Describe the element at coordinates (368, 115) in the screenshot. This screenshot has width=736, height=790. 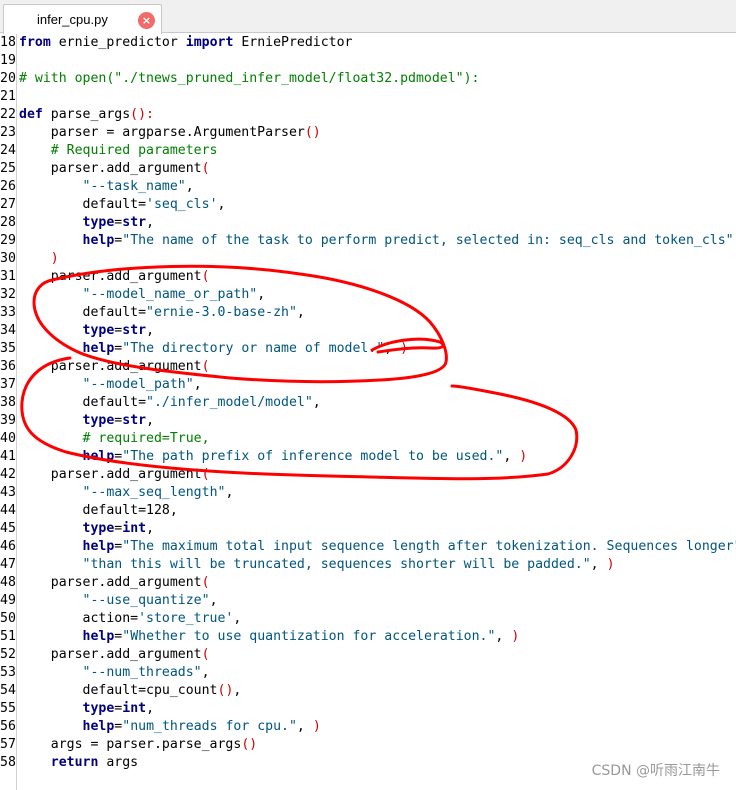
I see `code-line: 22 def parse_args():` at that location.